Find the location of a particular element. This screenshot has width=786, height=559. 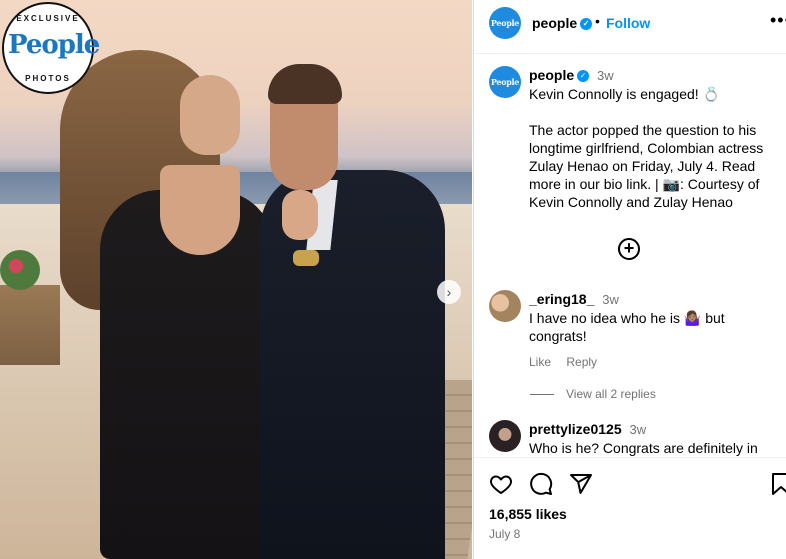

comment-icon is located at coordinates (541, 484).